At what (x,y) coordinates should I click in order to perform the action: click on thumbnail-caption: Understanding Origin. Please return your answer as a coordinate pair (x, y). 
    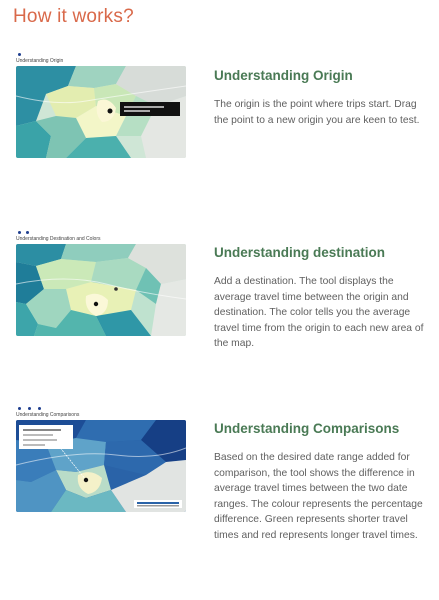
    Looking at the image, I should click on (40, 61).